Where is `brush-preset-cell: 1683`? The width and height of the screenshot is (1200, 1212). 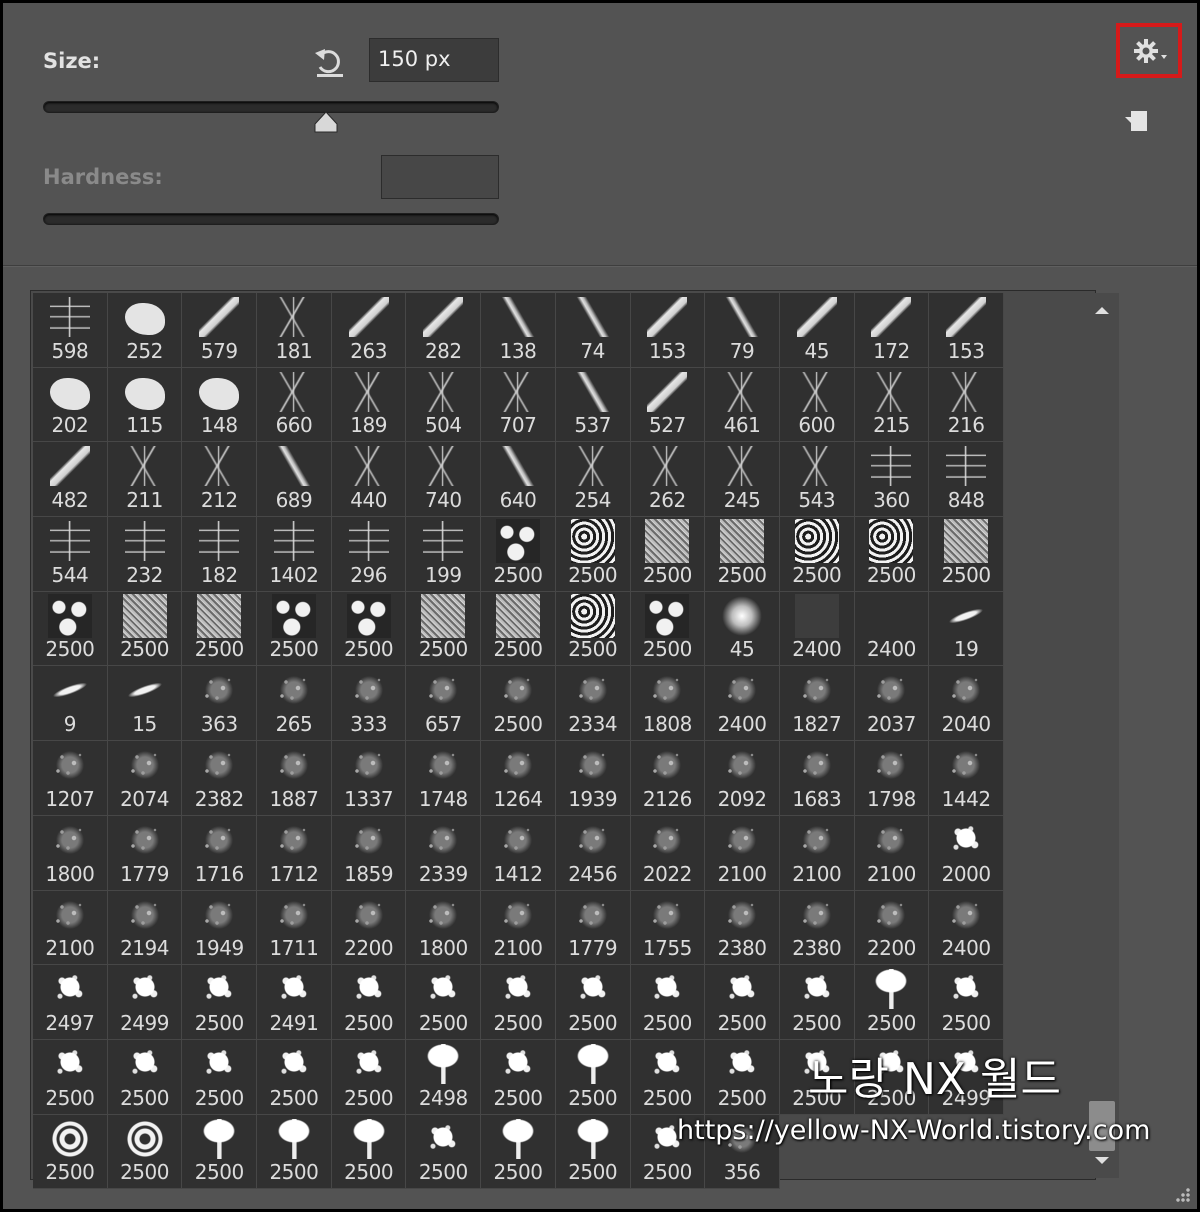
brush-preset-cell: 1683 is located at coordinates (817, 778).